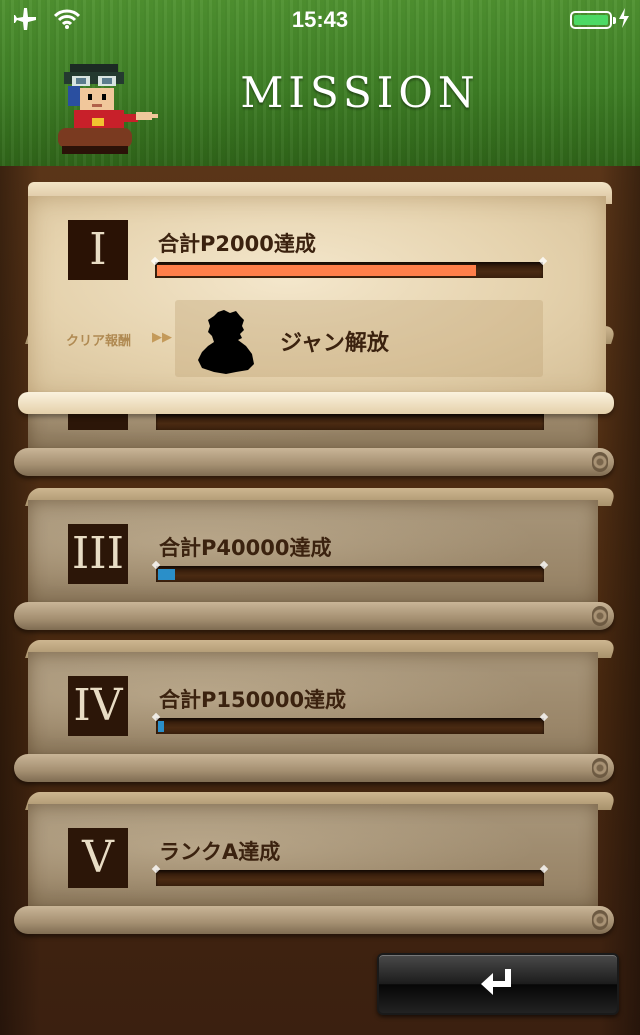 Image resolution: width=640 pixels, height=1035 pixels. Describe the element at coordinates (593, 20) in the screenshot. I see `battery-icon` at that location.